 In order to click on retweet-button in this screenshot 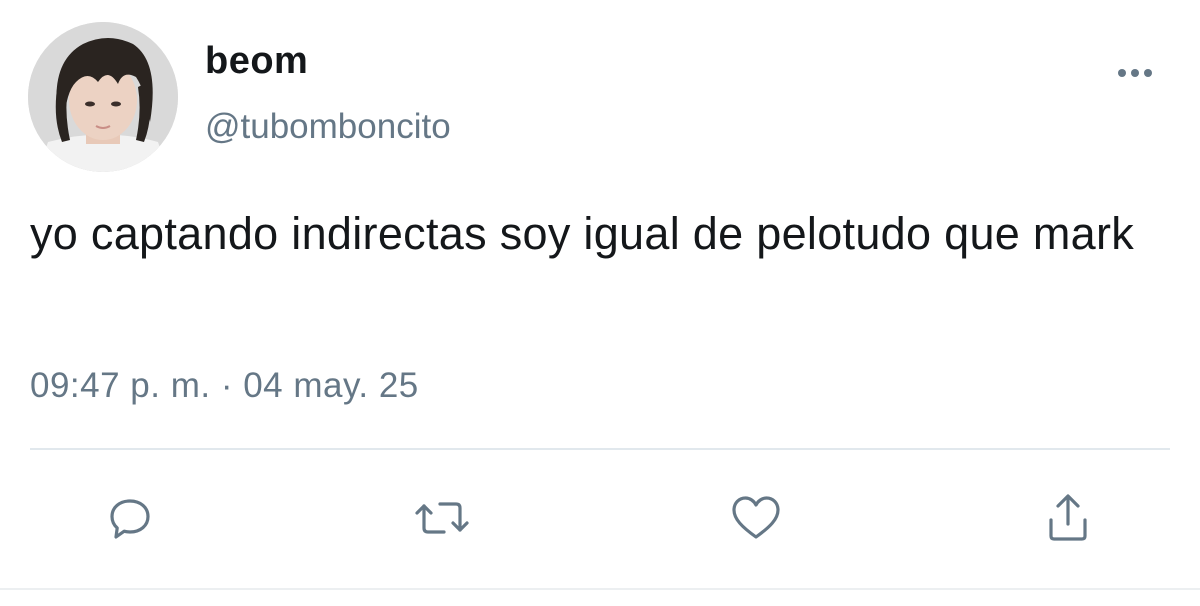, I will do `click(442, 518)`.